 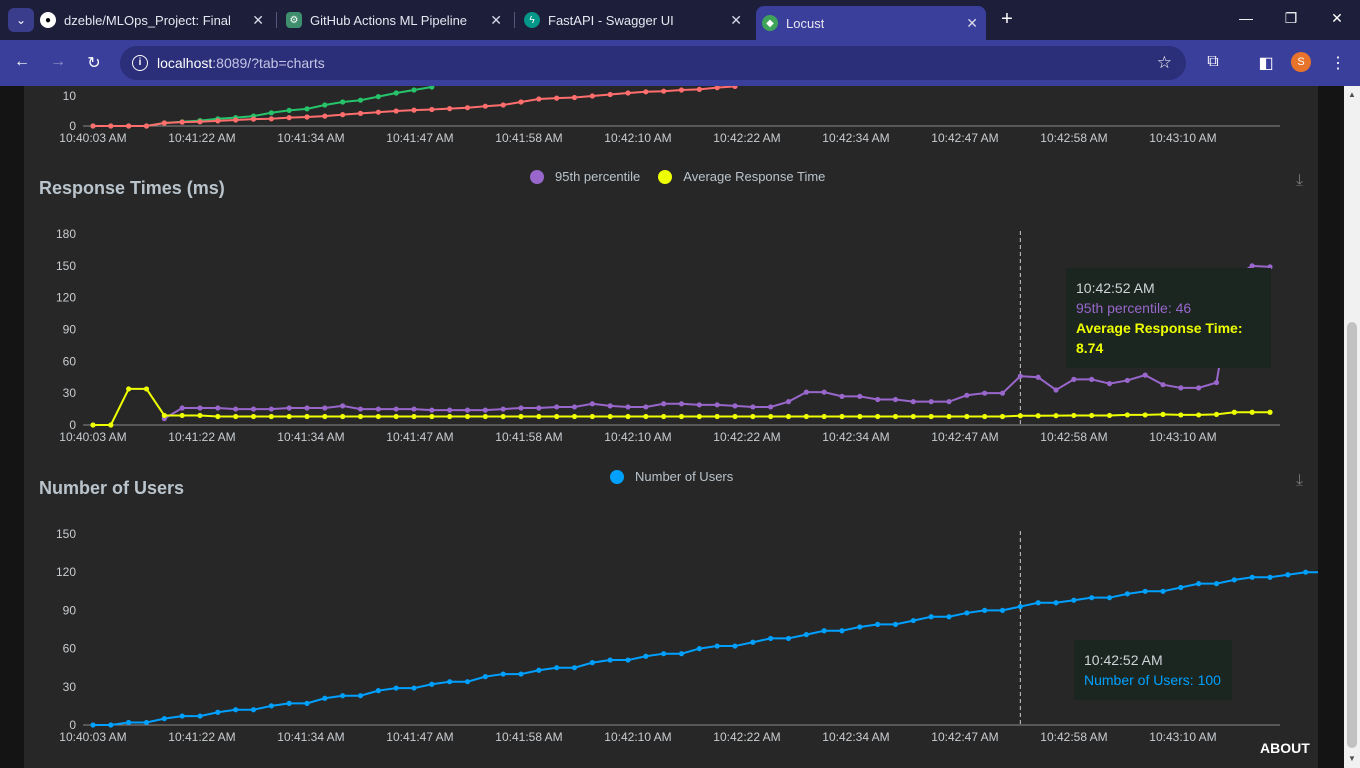 What do you see at coordinates (140, 63) in the screenshot?
I see `info-icon: i` at bounding box center [140, 63].